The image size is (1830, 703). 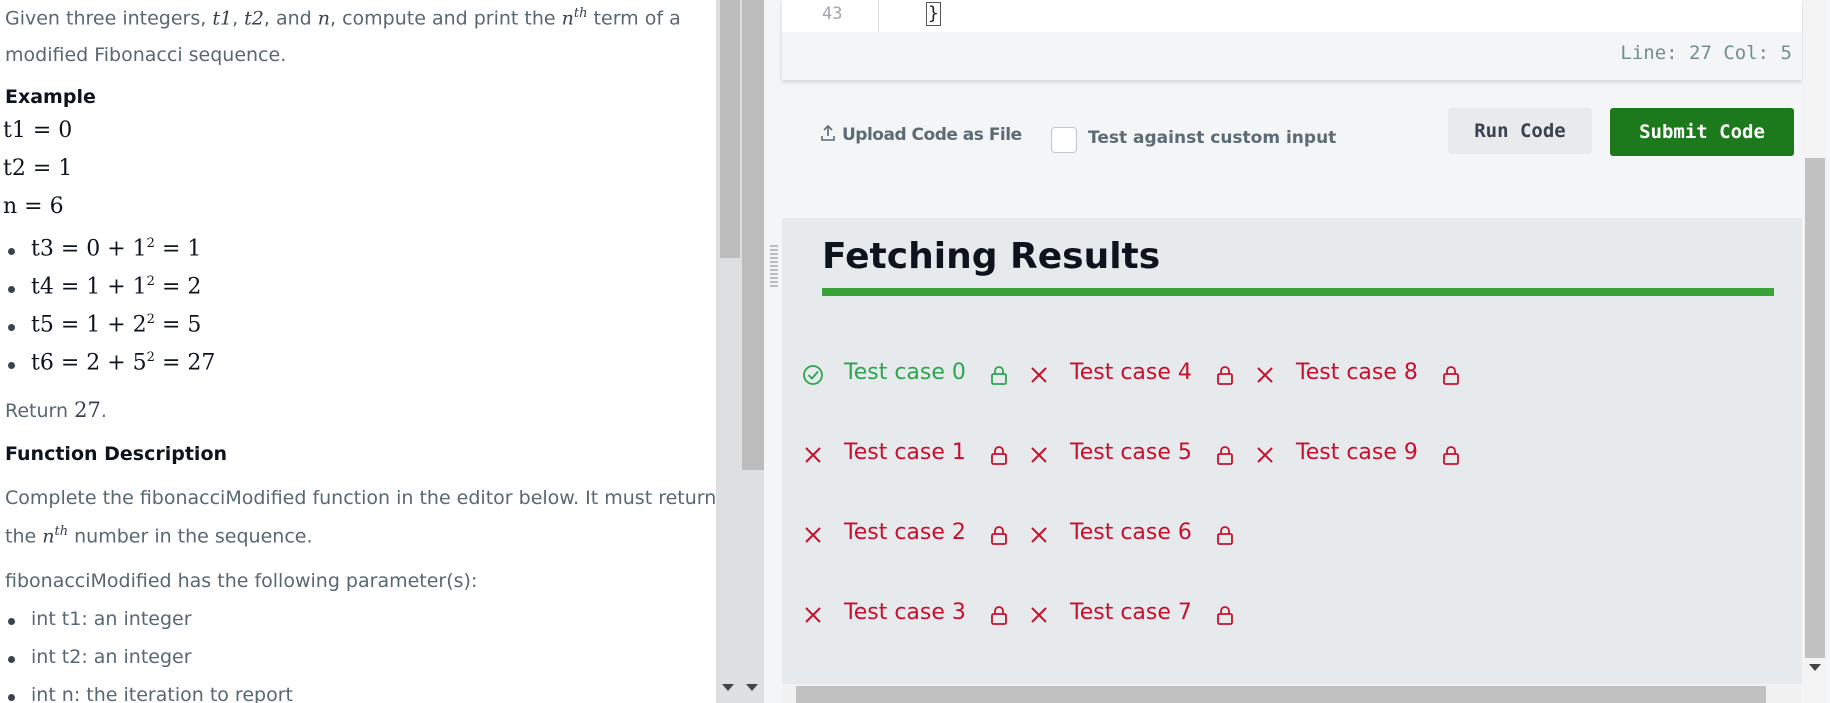 I want to click on test-case-label: Test case 1, so click(x=905, y=452).